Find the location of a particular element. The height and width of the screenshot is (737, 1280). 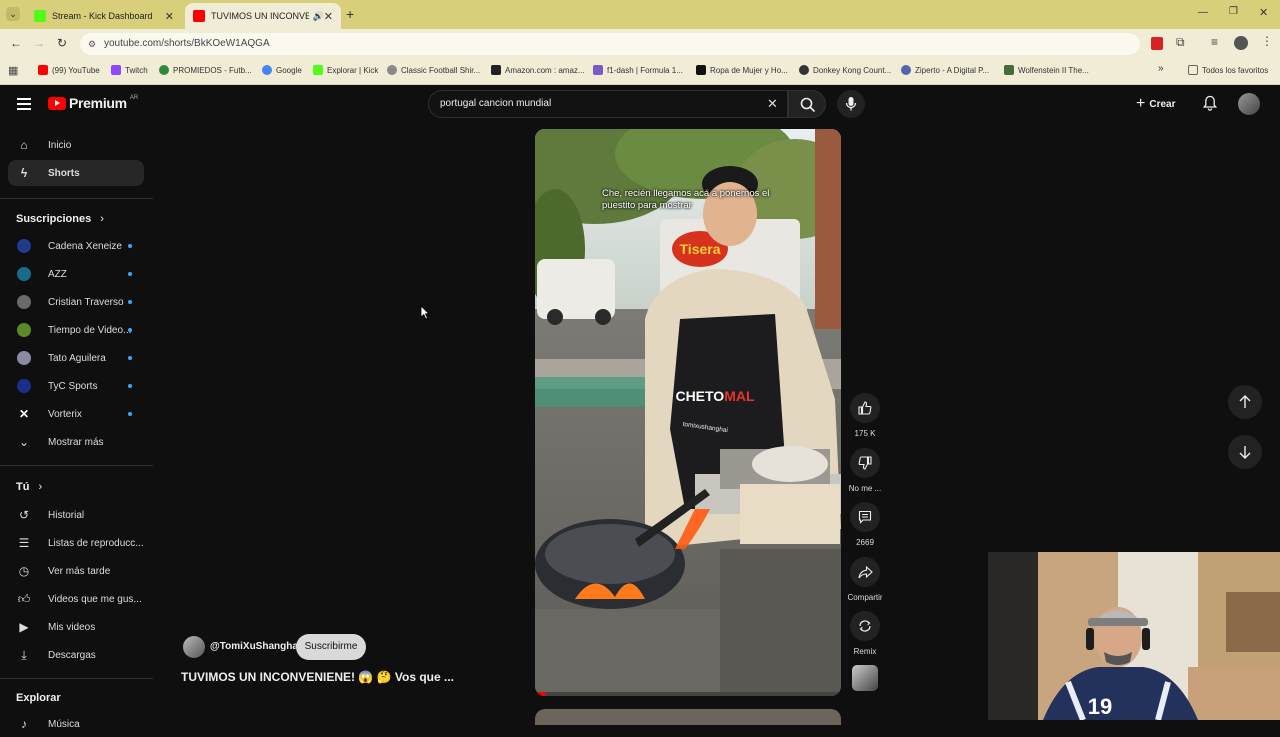

account-avatar is located at coordinates (1249, 104).